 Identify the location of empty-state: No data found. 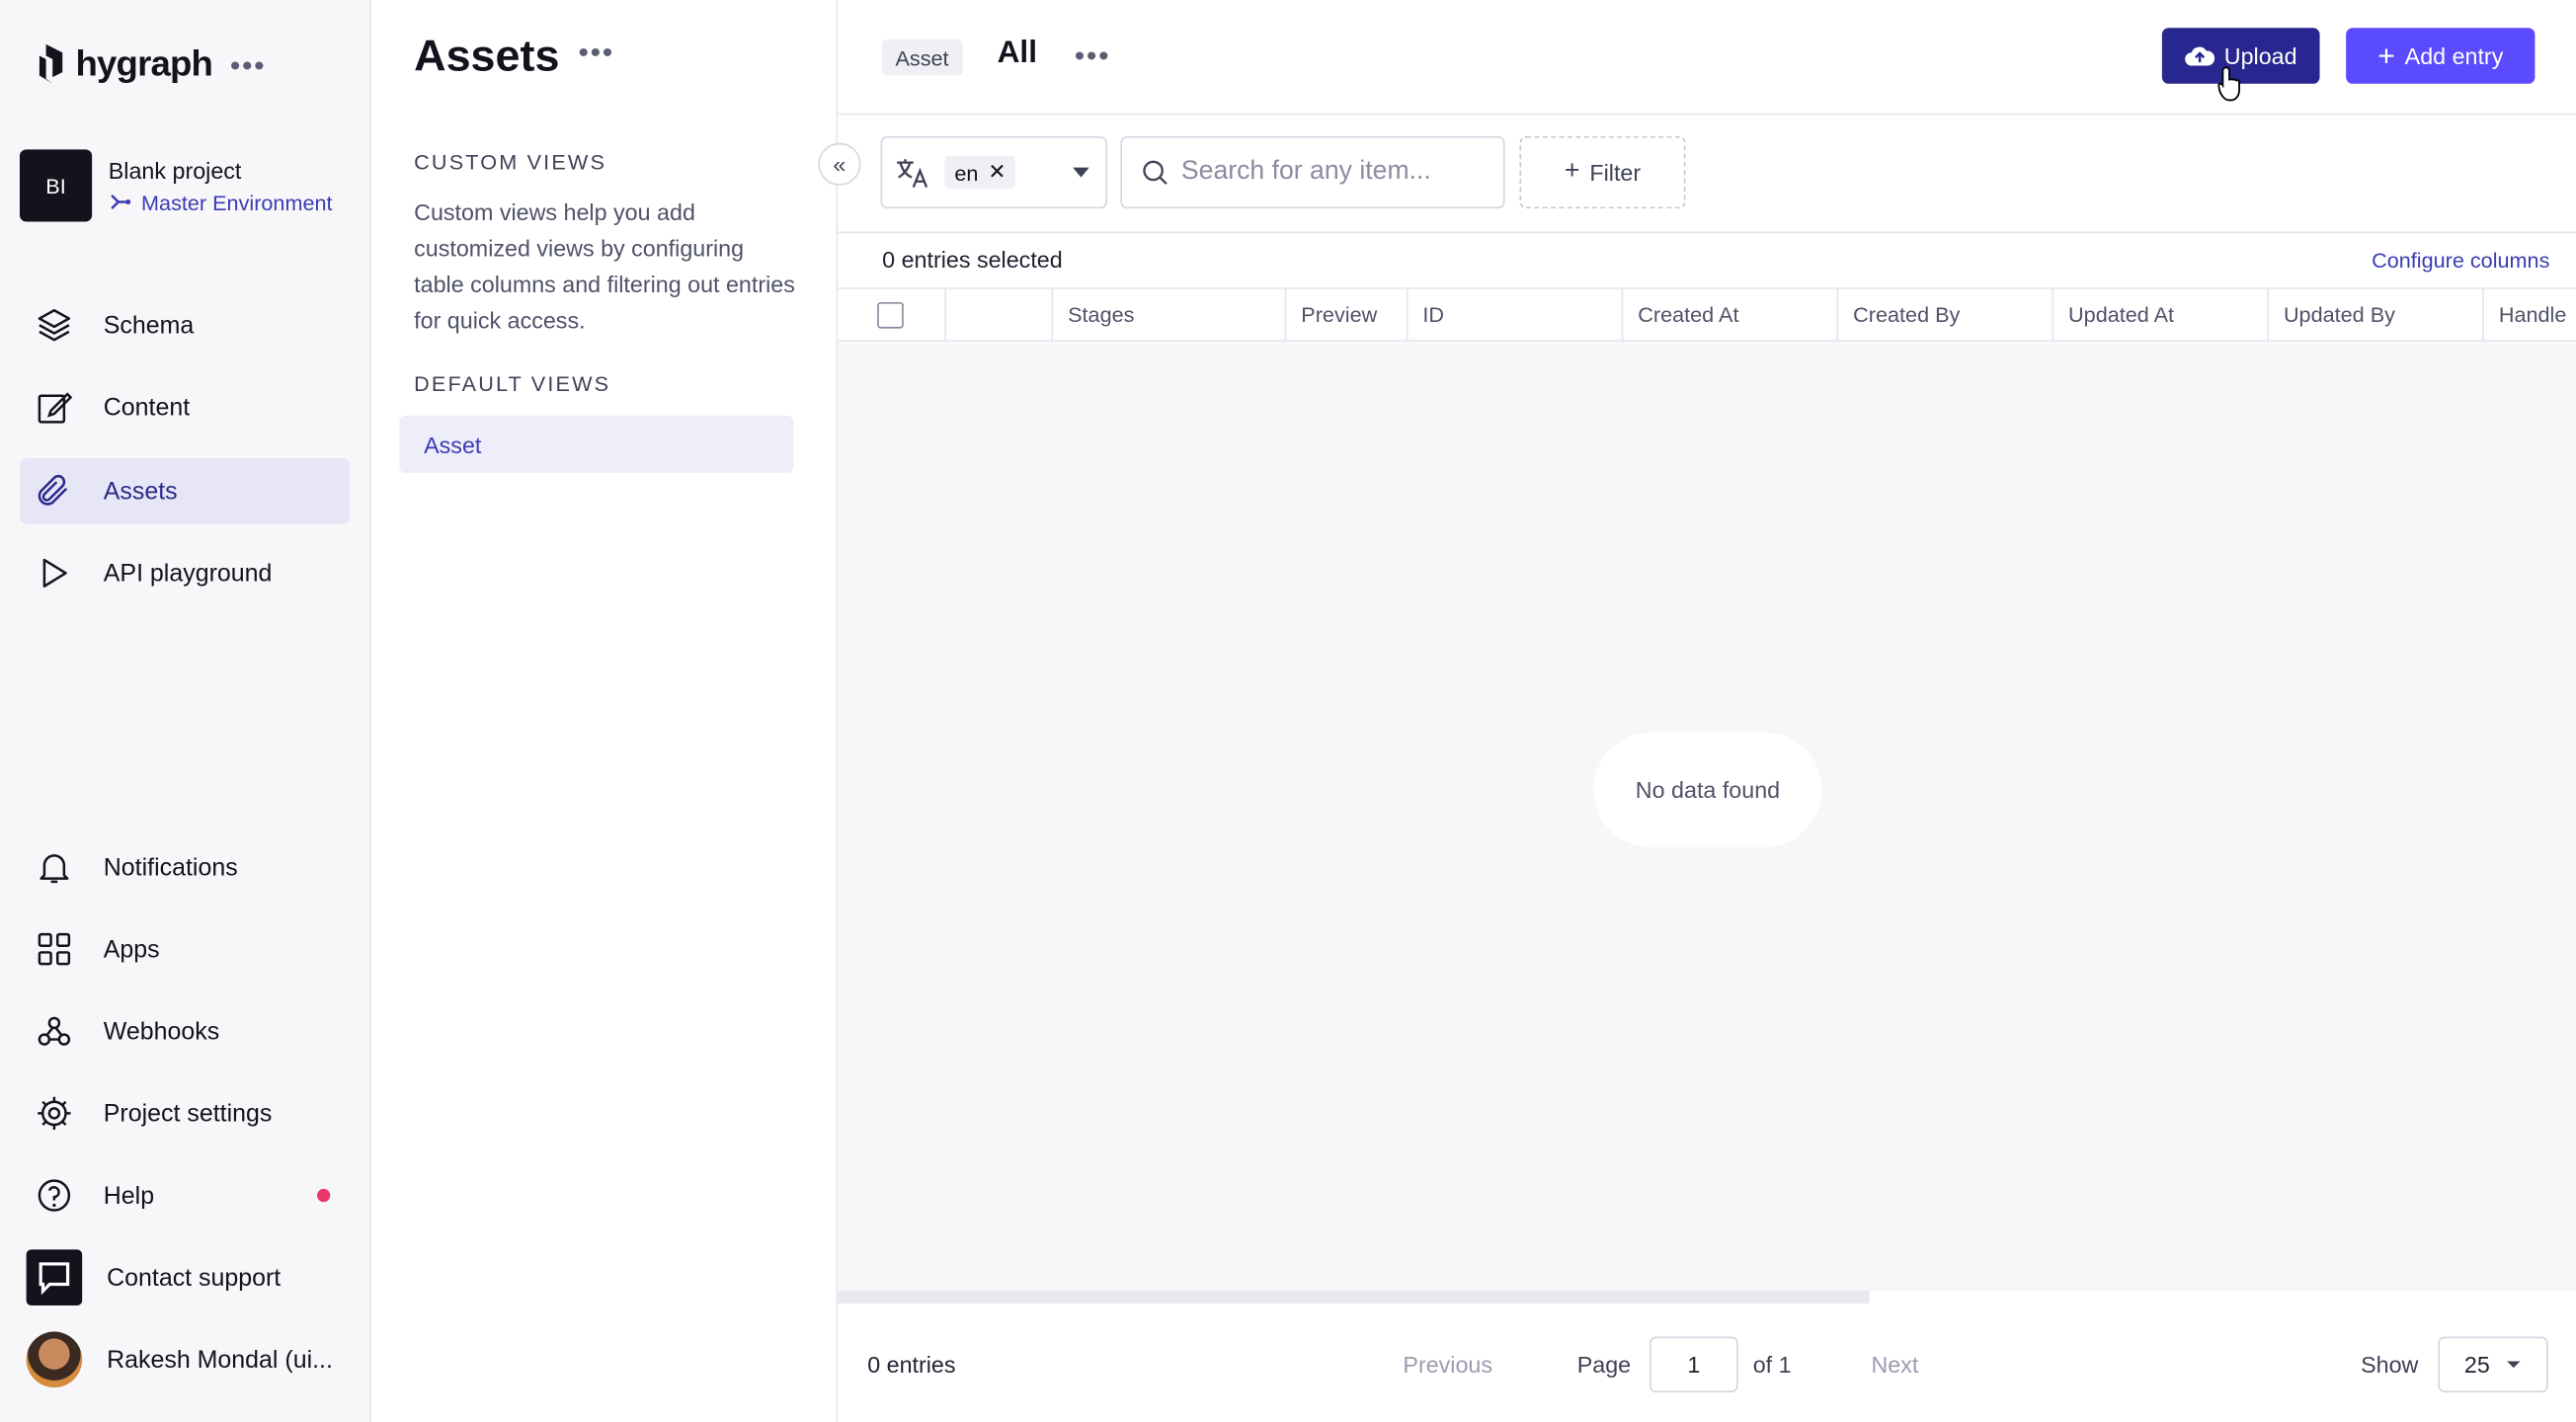
(1707, 790).